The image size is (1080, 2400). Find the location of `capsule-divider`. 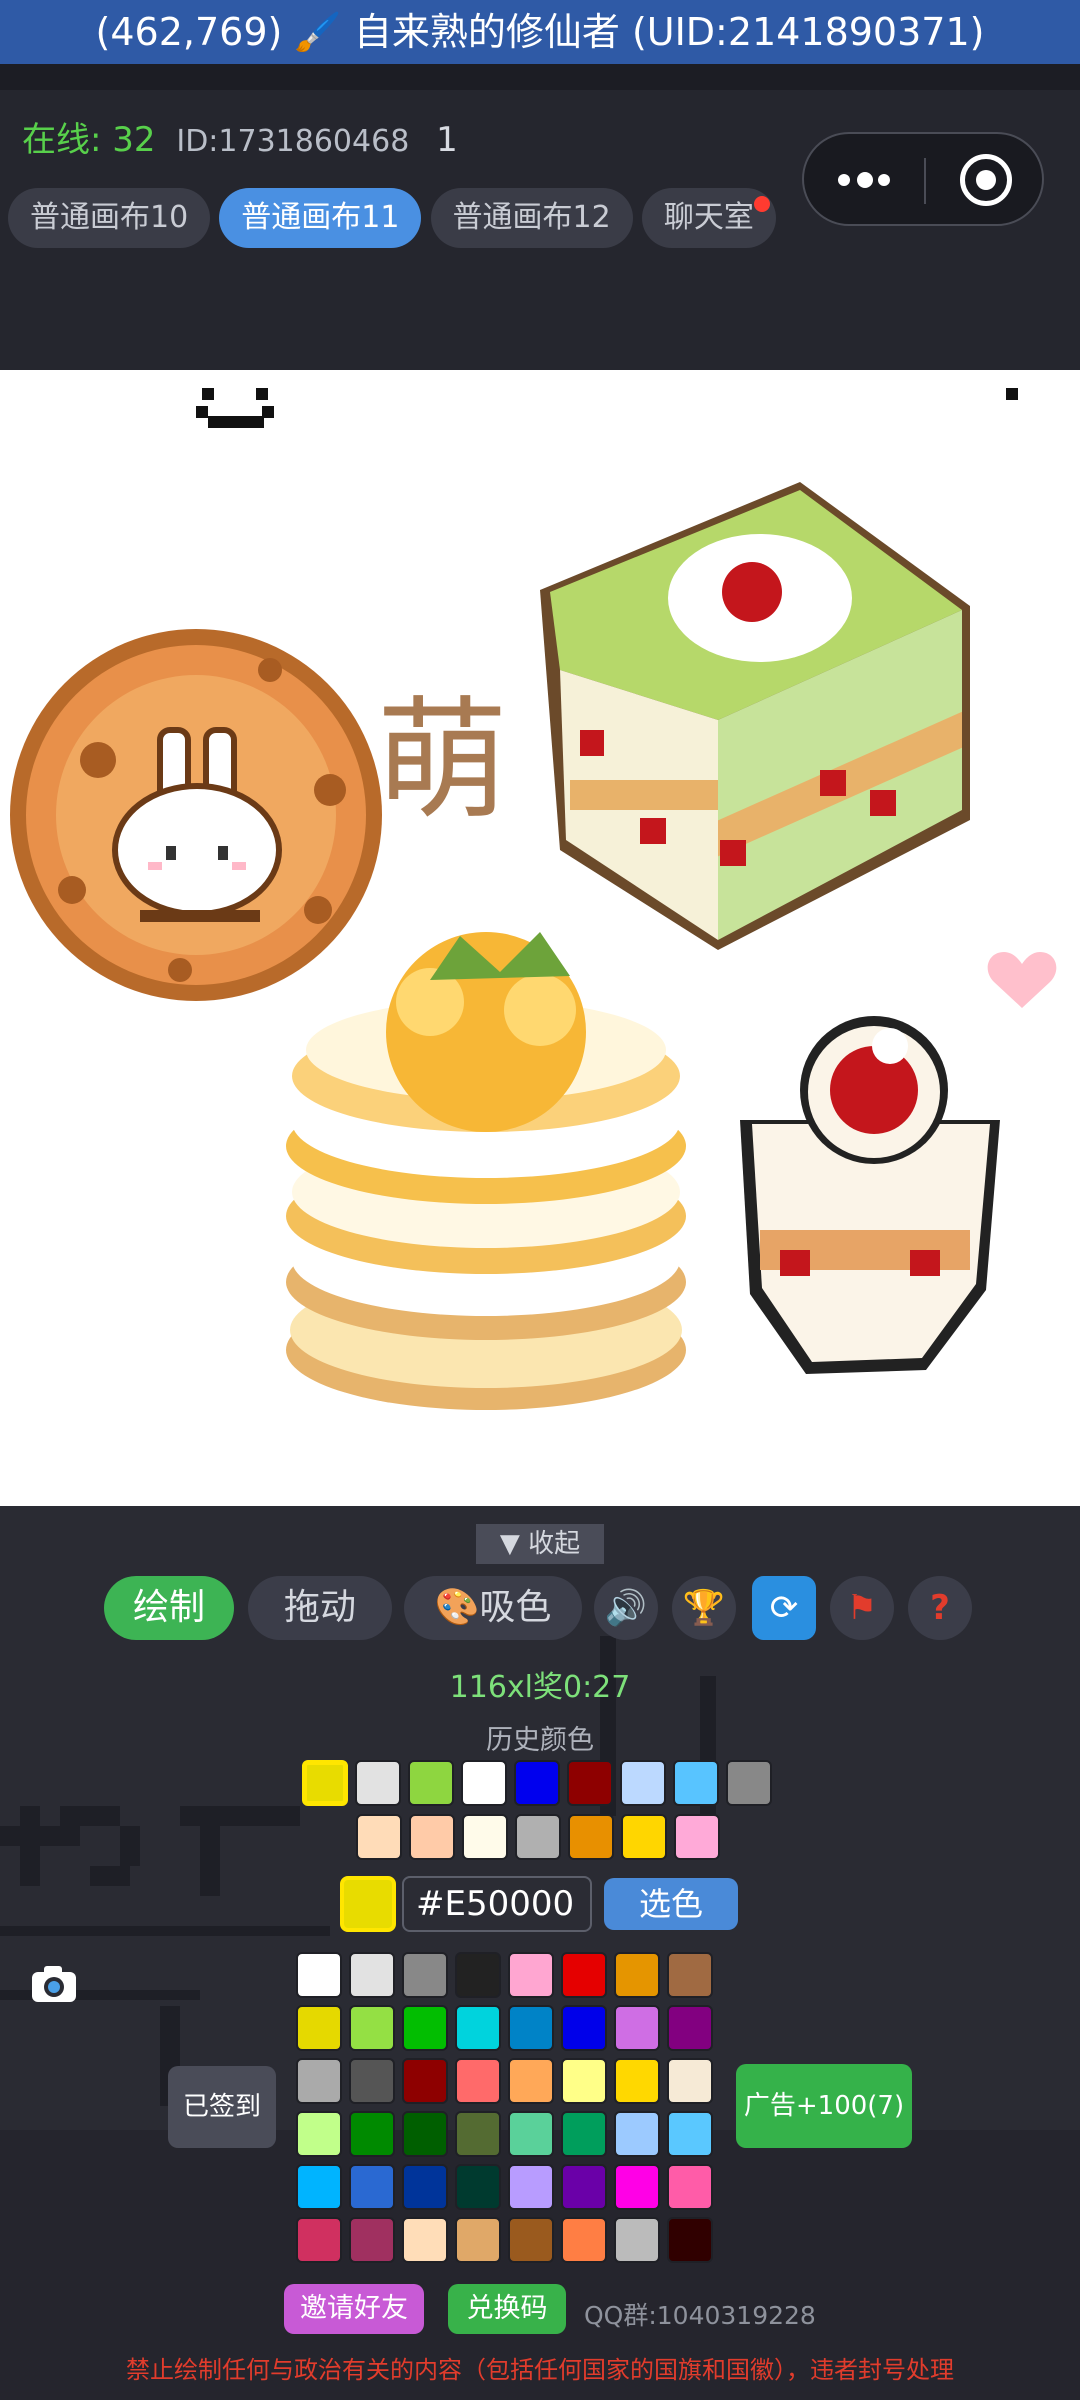

capsule-divider is located at coordinates (925, 181).